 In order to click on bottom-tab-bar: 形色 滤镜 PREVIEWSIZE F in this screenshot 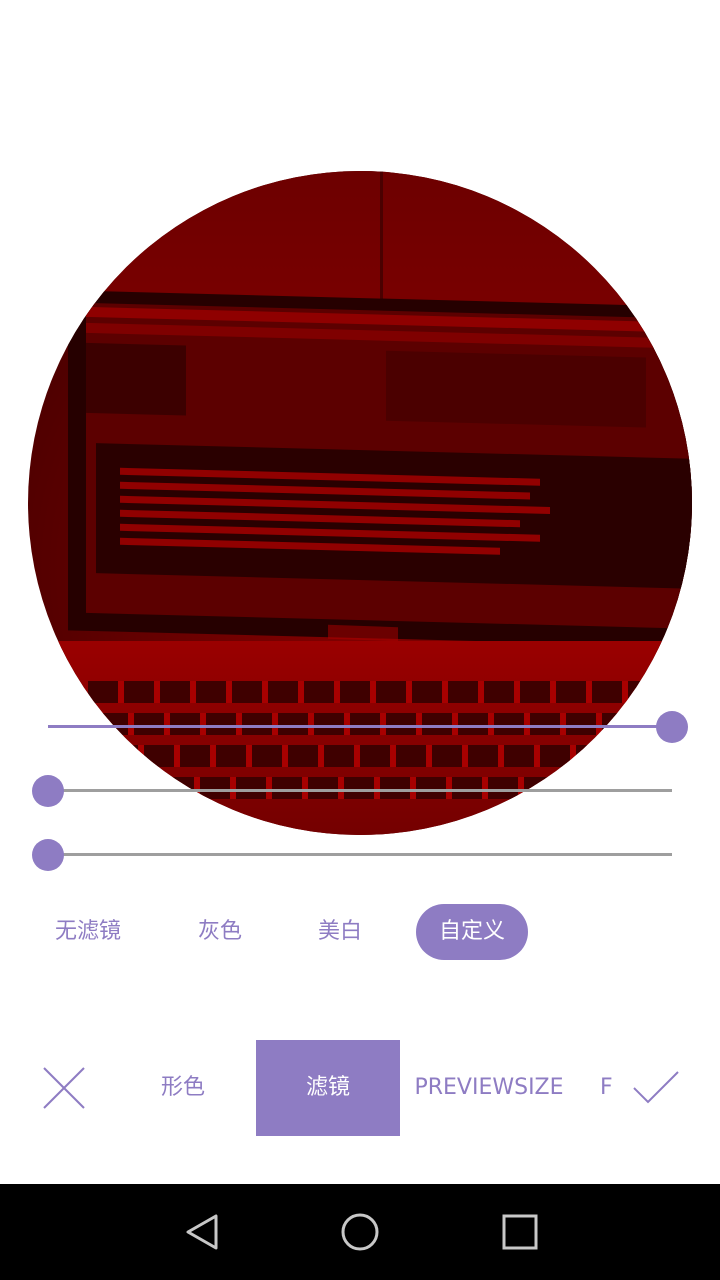, I will do `click(360, 1088)`.